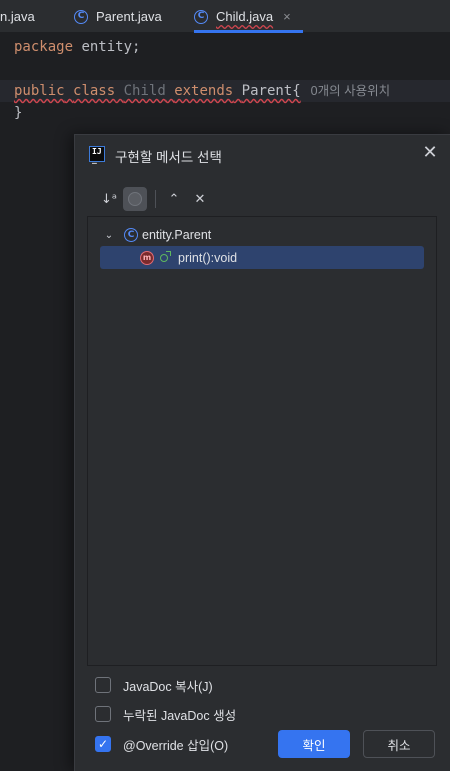 This screenshot has width=450, height=771. I want to click on editor-tab-bar: n.java C Parent.java C Child.java ×, so click(225, 16).